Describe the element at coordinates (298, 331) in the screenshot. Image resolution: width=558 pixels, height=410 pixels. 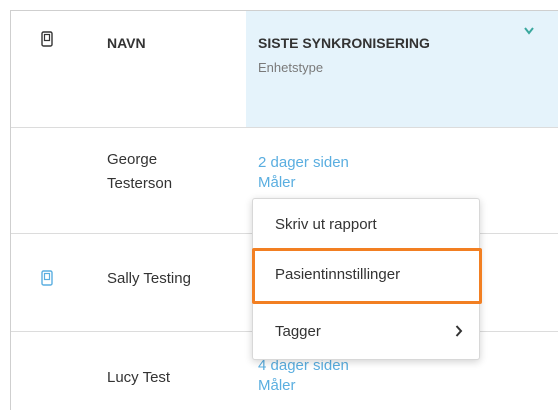
I see `menu-item-label: Tagger` at that location.